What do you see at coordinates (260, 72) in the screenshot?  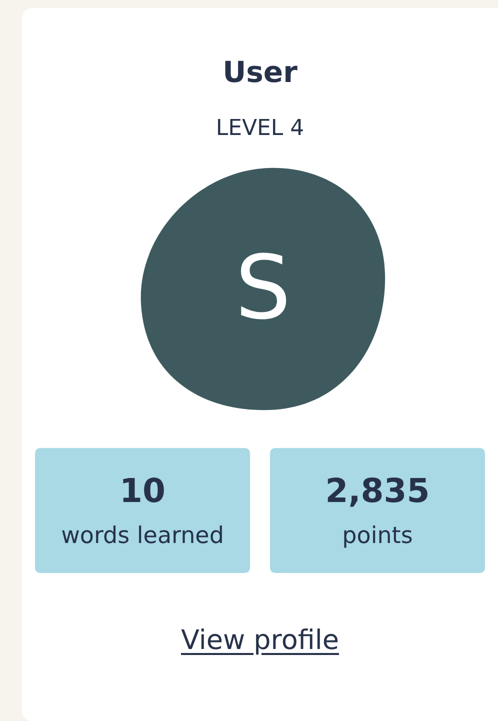 I see `user-name: User` at bounding box center [260, 72].